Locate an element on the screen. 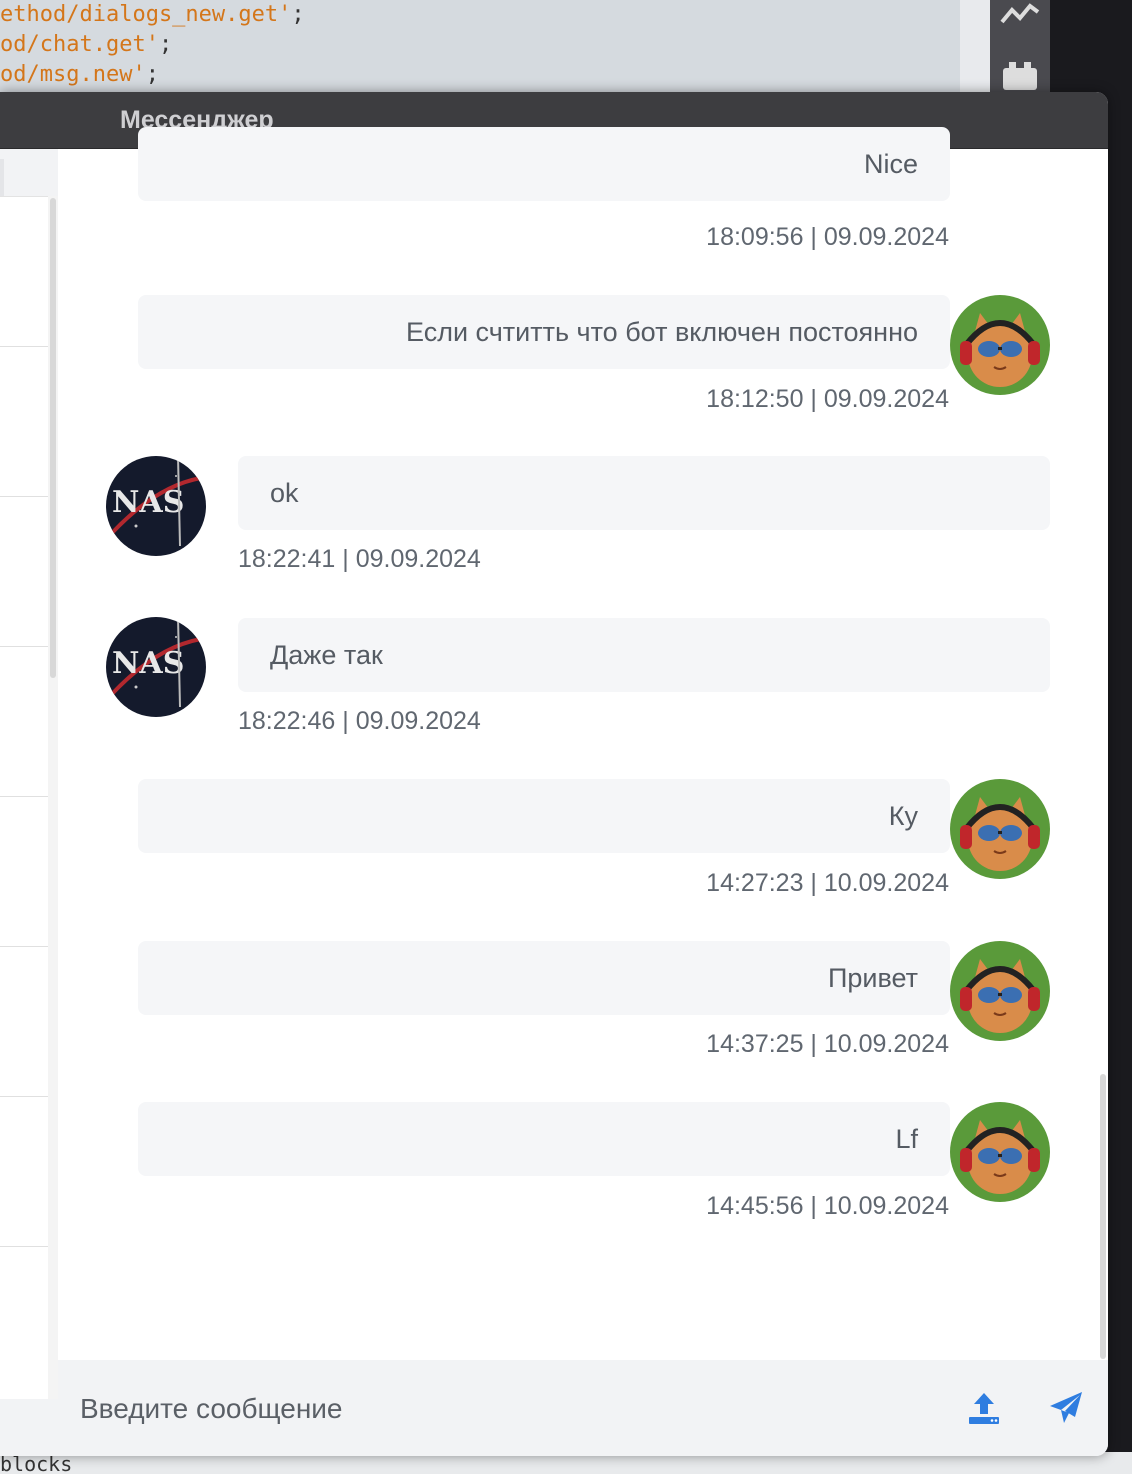  message-timestamp: 18:12:50 | 09.09.2024 is located at coordinates (827, 399).